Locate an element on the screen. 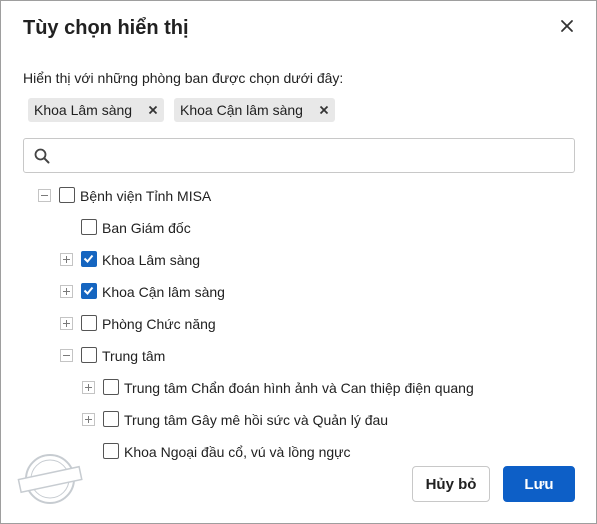 This screenshot has height=524, width=597. tree-node-label: Khoa Ngoại đầu cổ, vú và lồng ngực is located at coordinates (237, 452).